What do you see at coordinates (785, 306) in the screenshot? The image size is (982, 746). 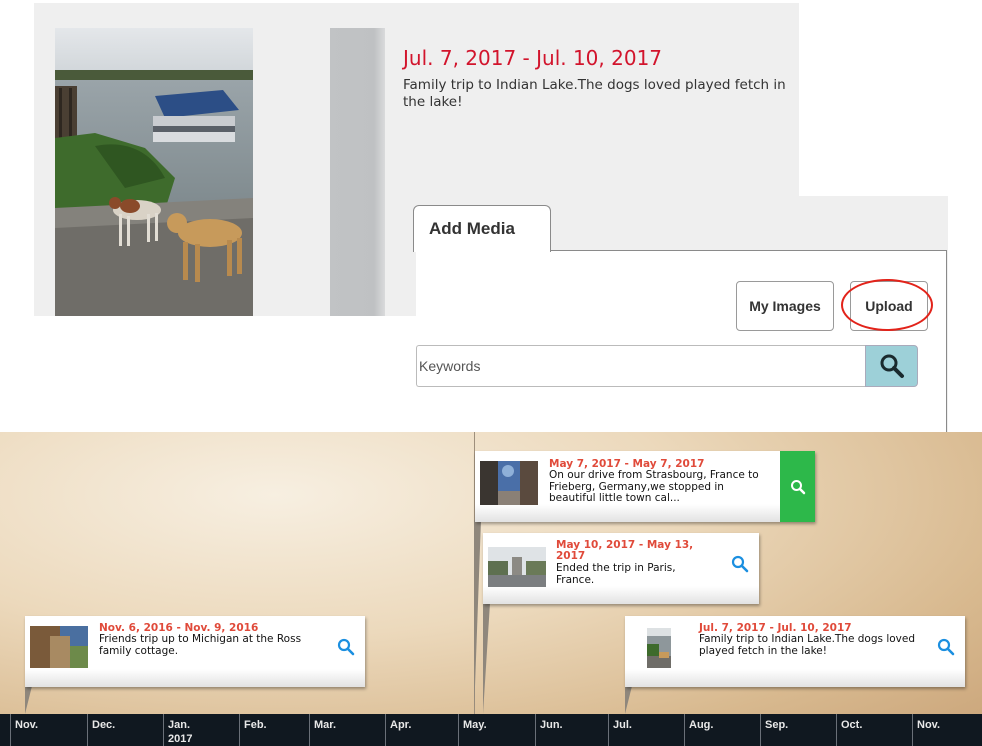 I see `my-images-button: My Images` at bounding box center [785, 306].